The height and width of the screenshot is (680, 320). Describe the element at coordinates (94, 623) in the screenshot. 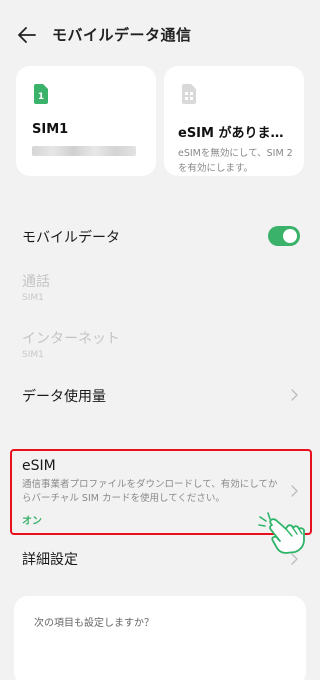

I see `suggestions-title: 次の項目も設定しますか？` at that location.